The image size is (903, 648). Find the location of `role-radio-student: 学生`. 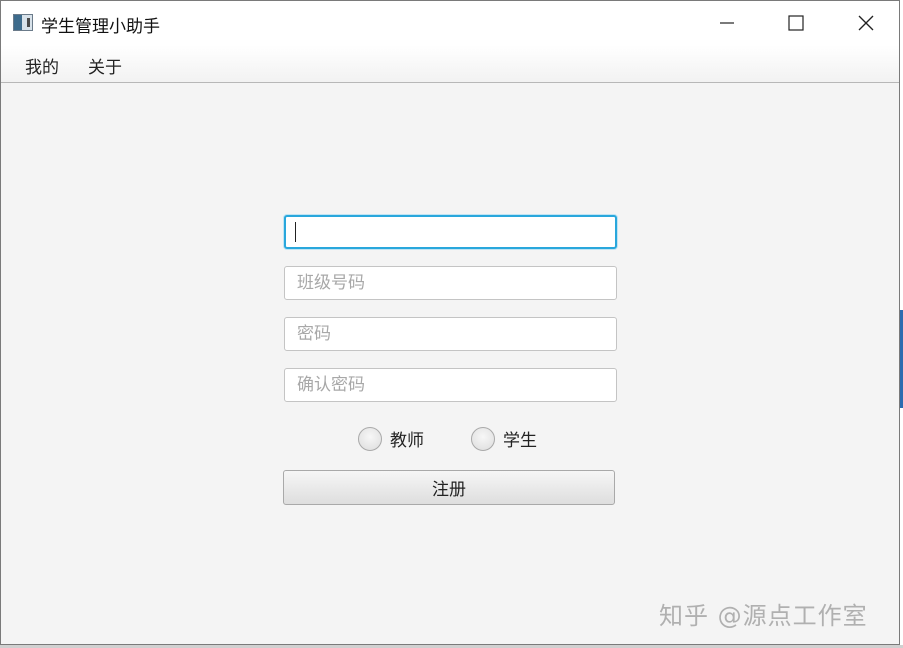

role-radio-student: 学生 is located at coordinates (504, 438).